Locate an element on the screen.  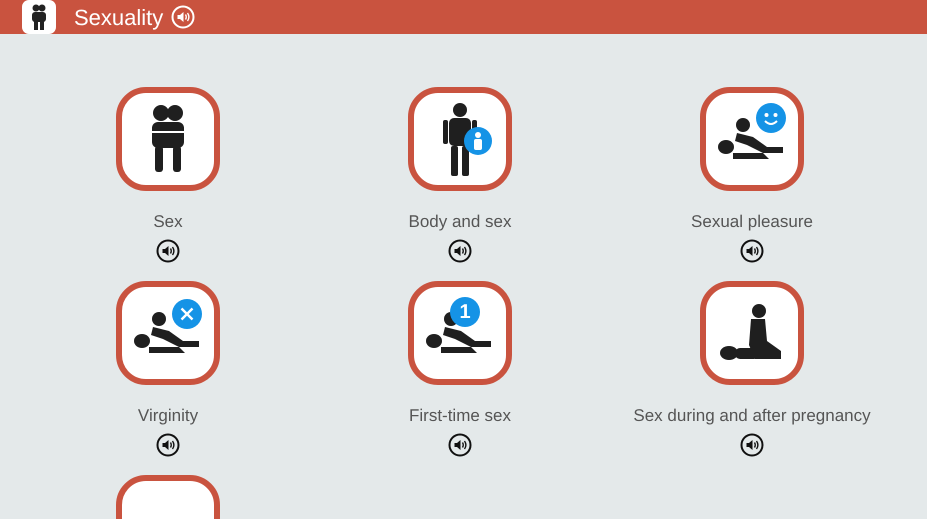
topic-label: Sexual pleasure is located at coordinates (752, 222).